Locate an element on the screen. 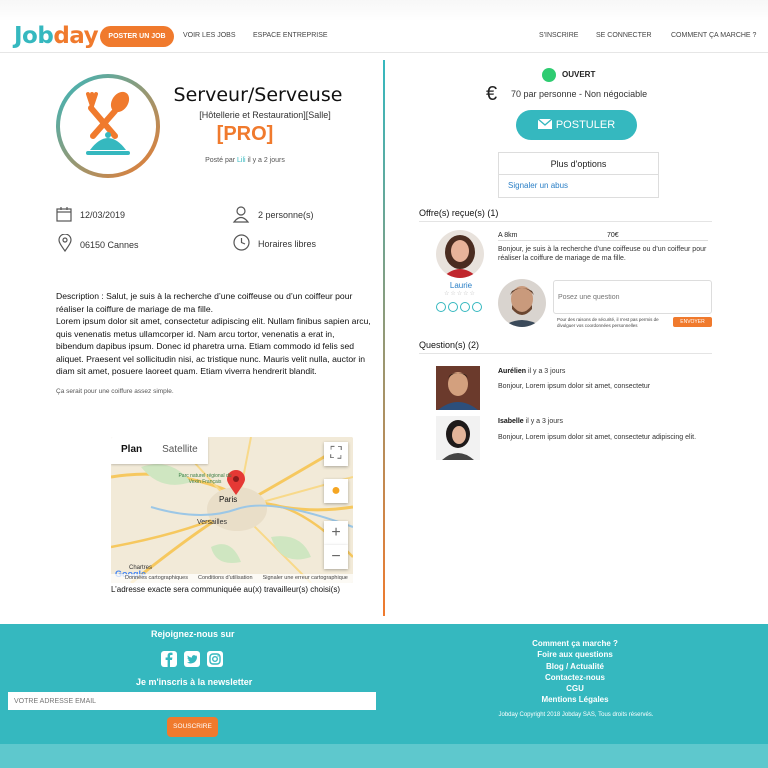  avatar-isabelle is located at coordinates (458, 438).